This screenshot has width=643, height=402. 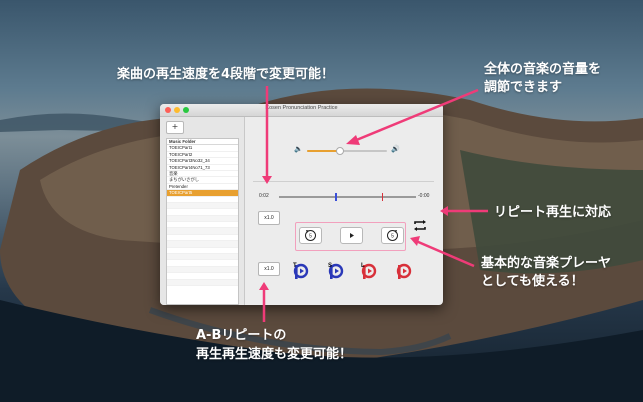 I want to click on arrowhead-volume, so click(x=353, y=140).